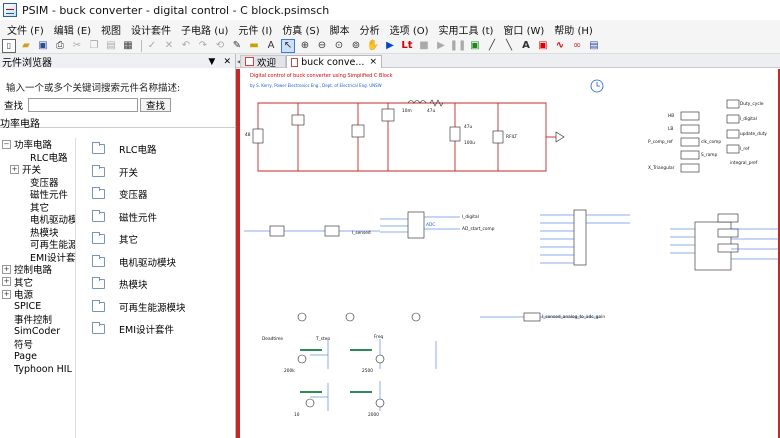  What do you see at coordinates (523, 29) in the screenshot?
I see `menu-window: 窗口 (W)` at bounding box center [523, 29].